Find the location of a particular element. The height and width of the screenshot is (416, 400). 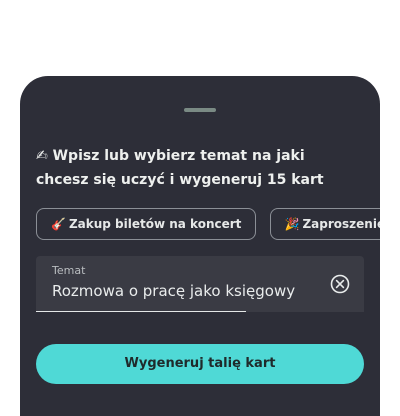

topic-field-label: Temat is located at coordinates (69, 270).